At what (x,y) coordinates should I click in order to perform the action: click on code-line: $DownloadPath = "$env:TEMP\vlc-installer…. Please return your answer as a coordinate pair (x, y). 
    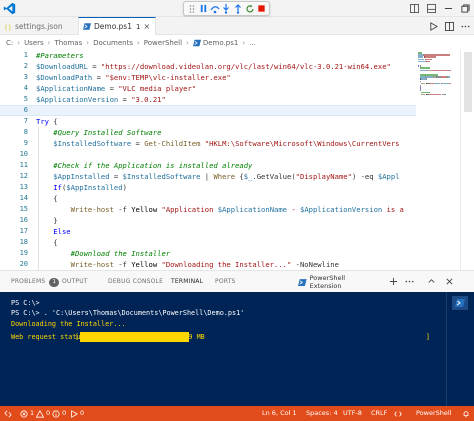
    Looking at the image, I should click on (133, 77).